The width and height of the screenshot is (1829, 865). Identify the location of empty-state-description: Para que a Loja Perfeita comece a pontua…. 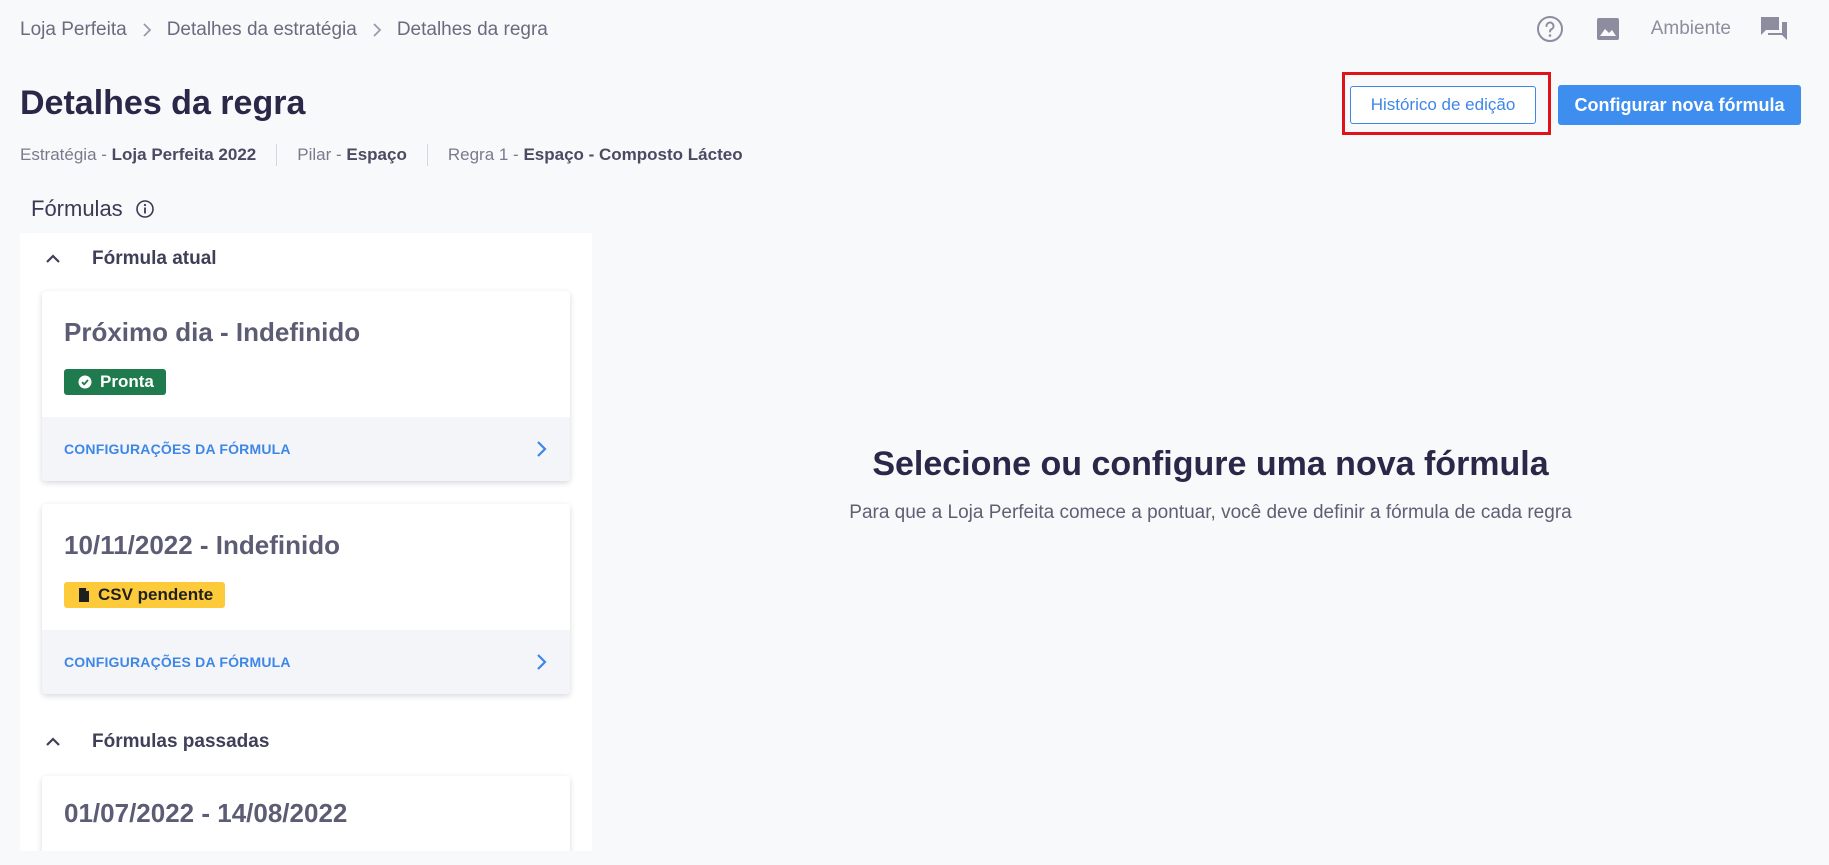
(1210, 512).